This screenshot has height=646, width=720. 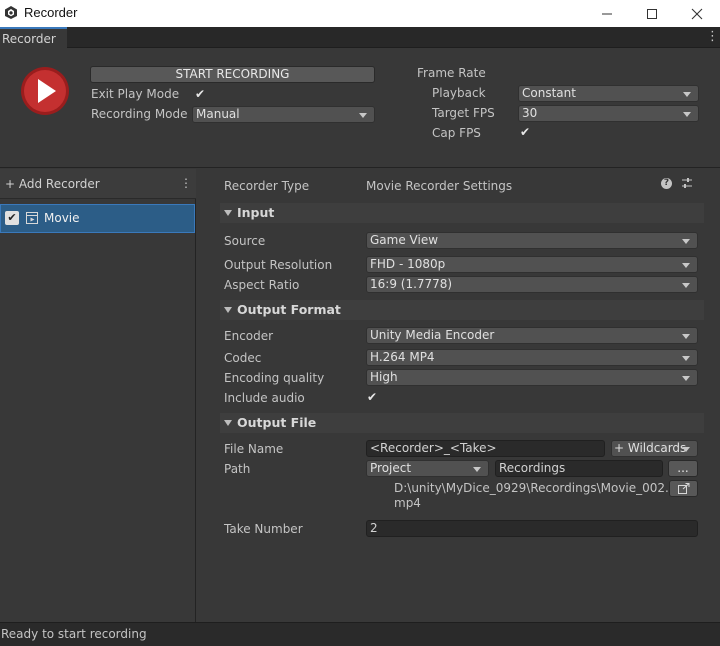 What do you see at coordinates (459, 93) in the screenshot?
I see `playback-label: Playback` at bounding box center [459, 93].